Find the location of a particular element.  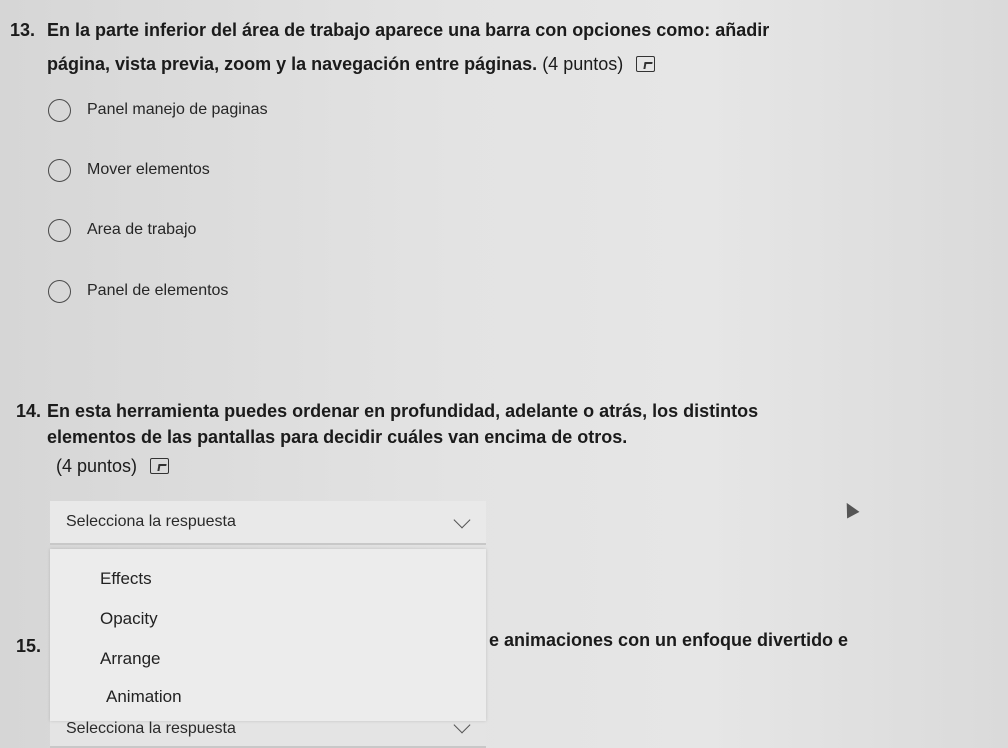

menu-item-arrange: Arrange is located at coordinates (130, 659).